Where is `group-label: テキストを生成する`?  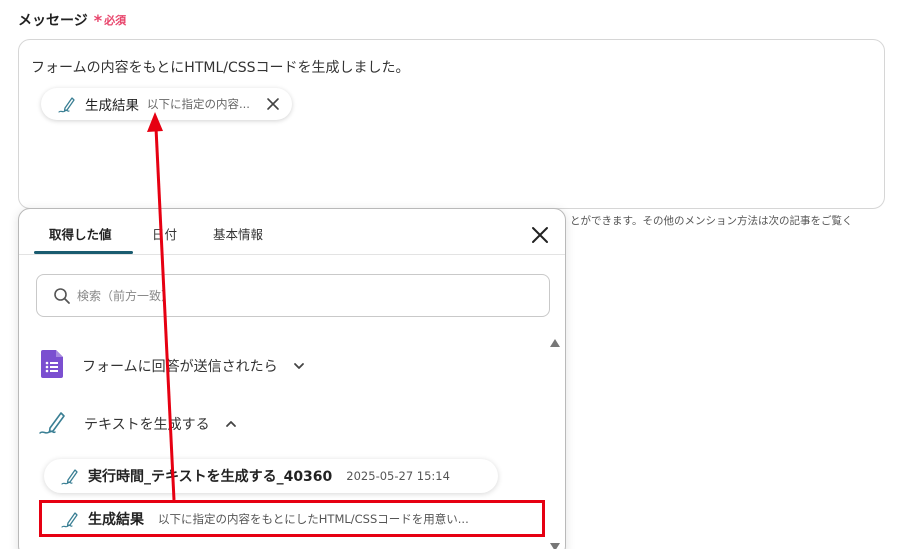
group-label: テキストを生成する is located at coordinates (147, 425).